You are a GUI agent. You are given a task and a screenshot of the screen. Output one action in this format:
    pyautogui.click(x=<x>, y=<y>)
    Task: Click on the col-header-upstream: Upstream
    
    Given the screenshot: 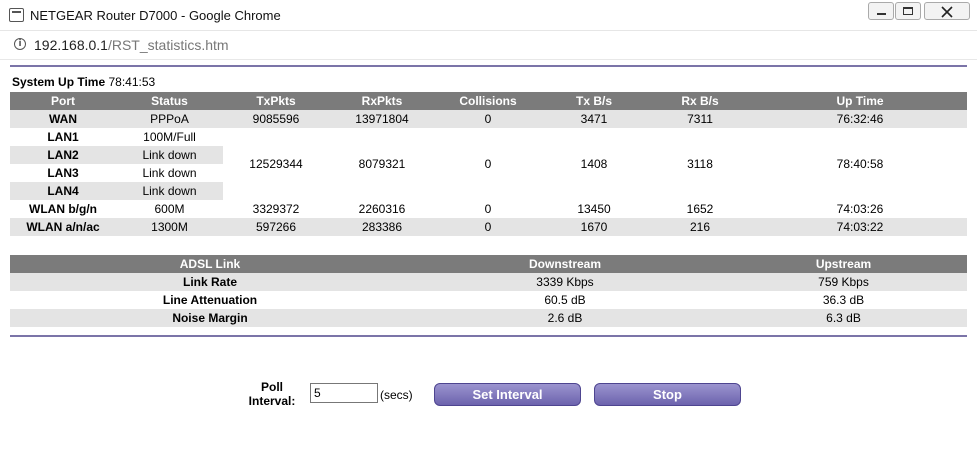 What is the action you would take?
    pyautogui.click(x=843, y=264)
    